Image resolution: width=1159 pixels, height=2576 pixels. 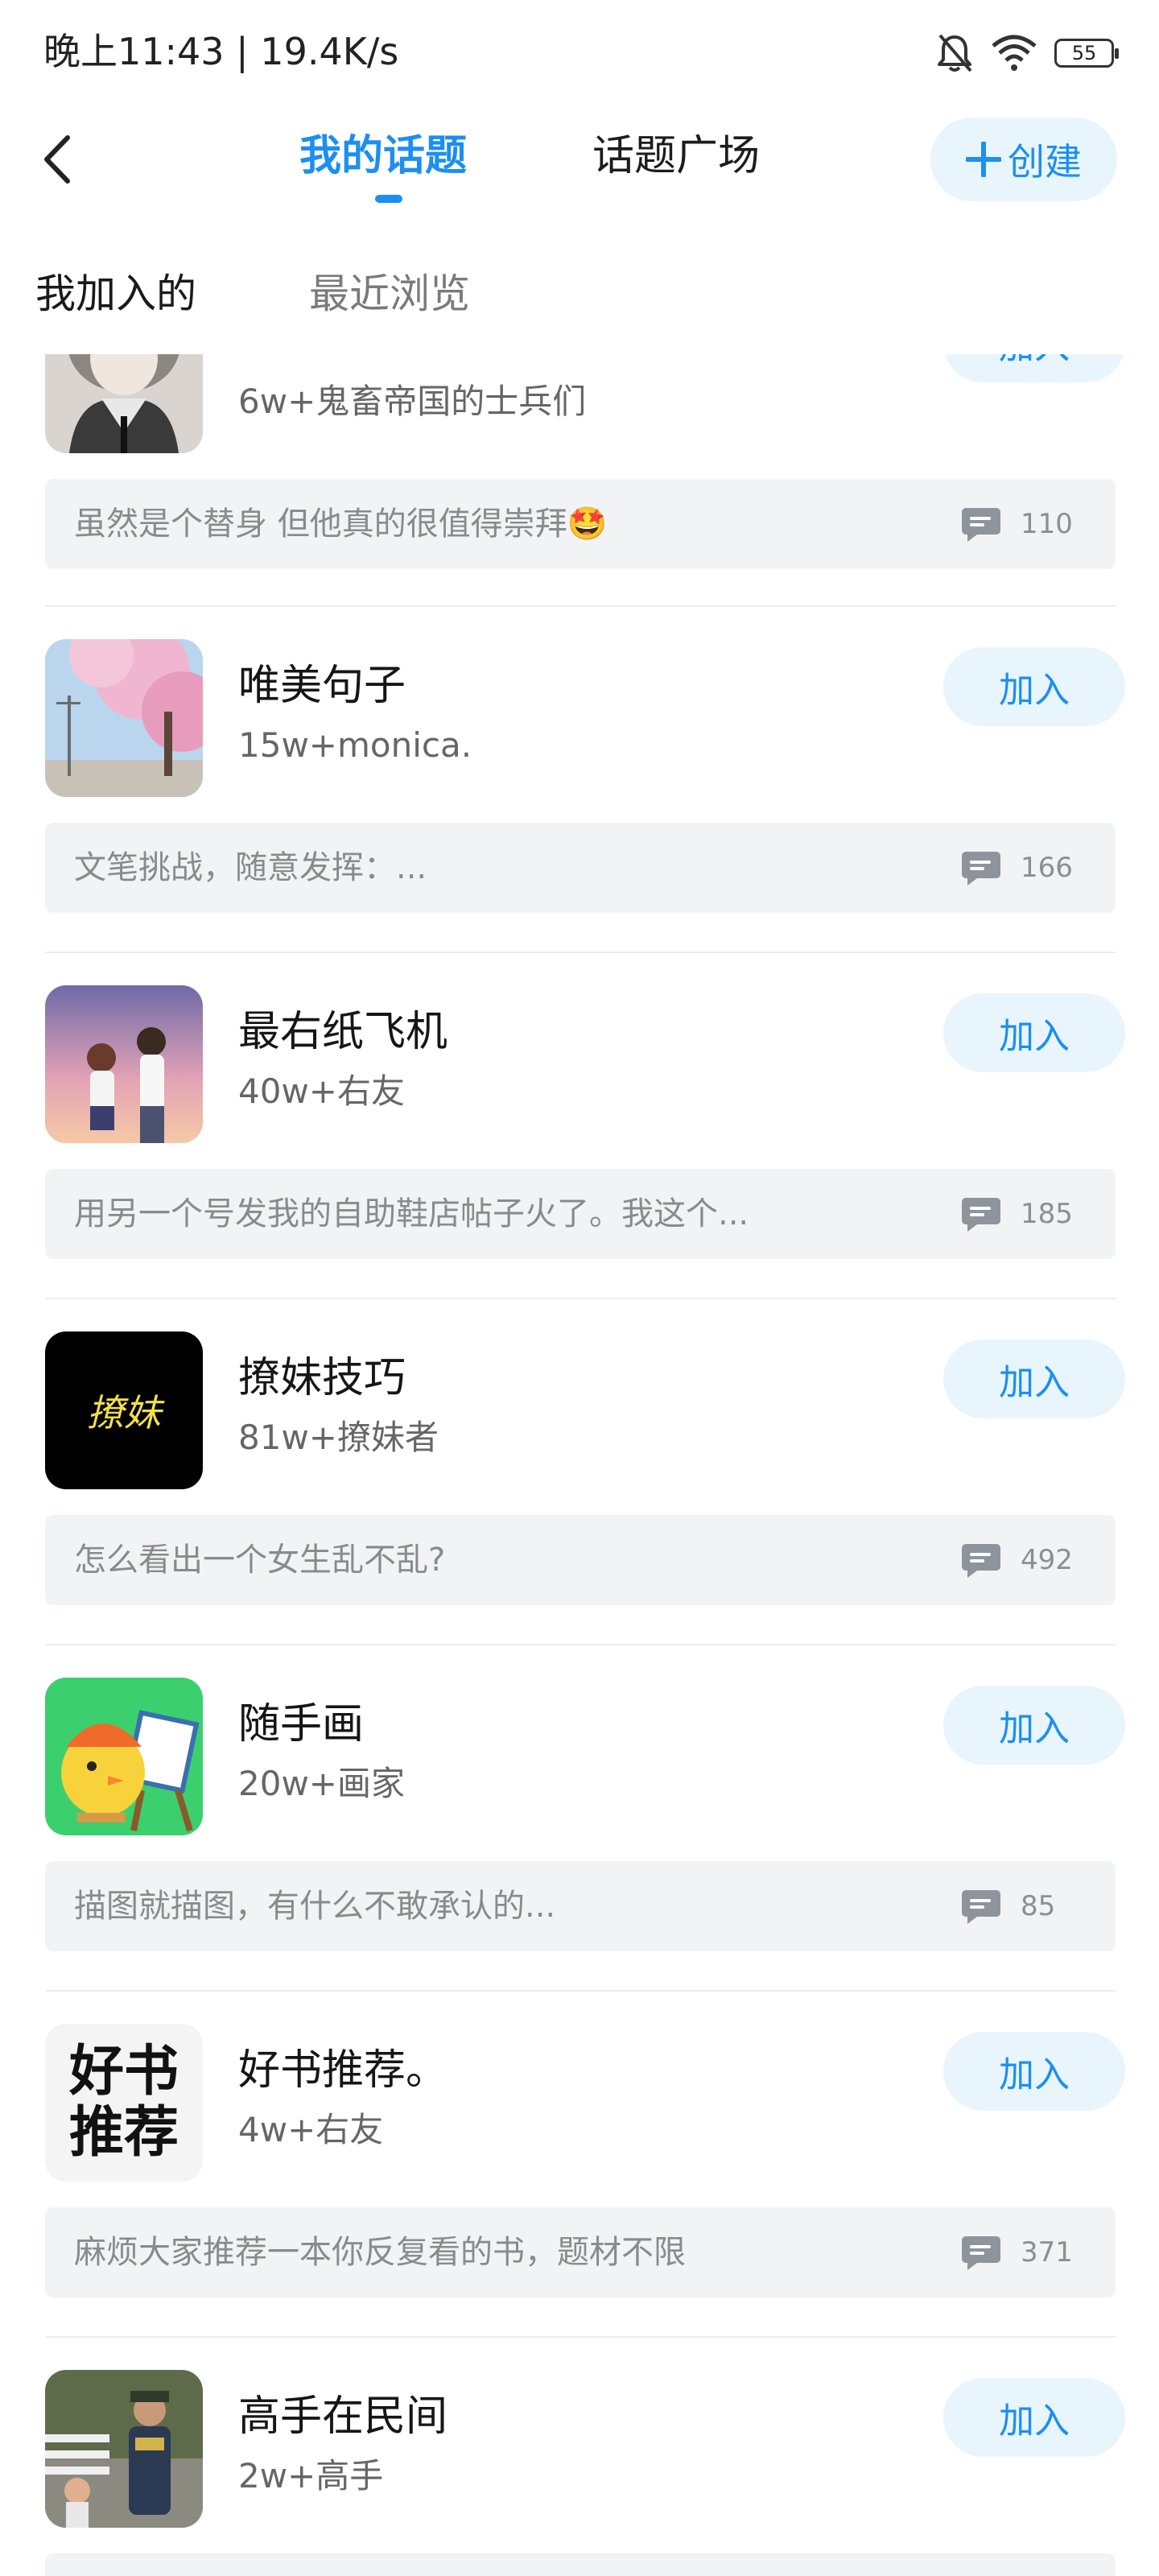 I want to click on status-time: 晚上11:43 | 19.4K/s, so click(x=221, y=51).